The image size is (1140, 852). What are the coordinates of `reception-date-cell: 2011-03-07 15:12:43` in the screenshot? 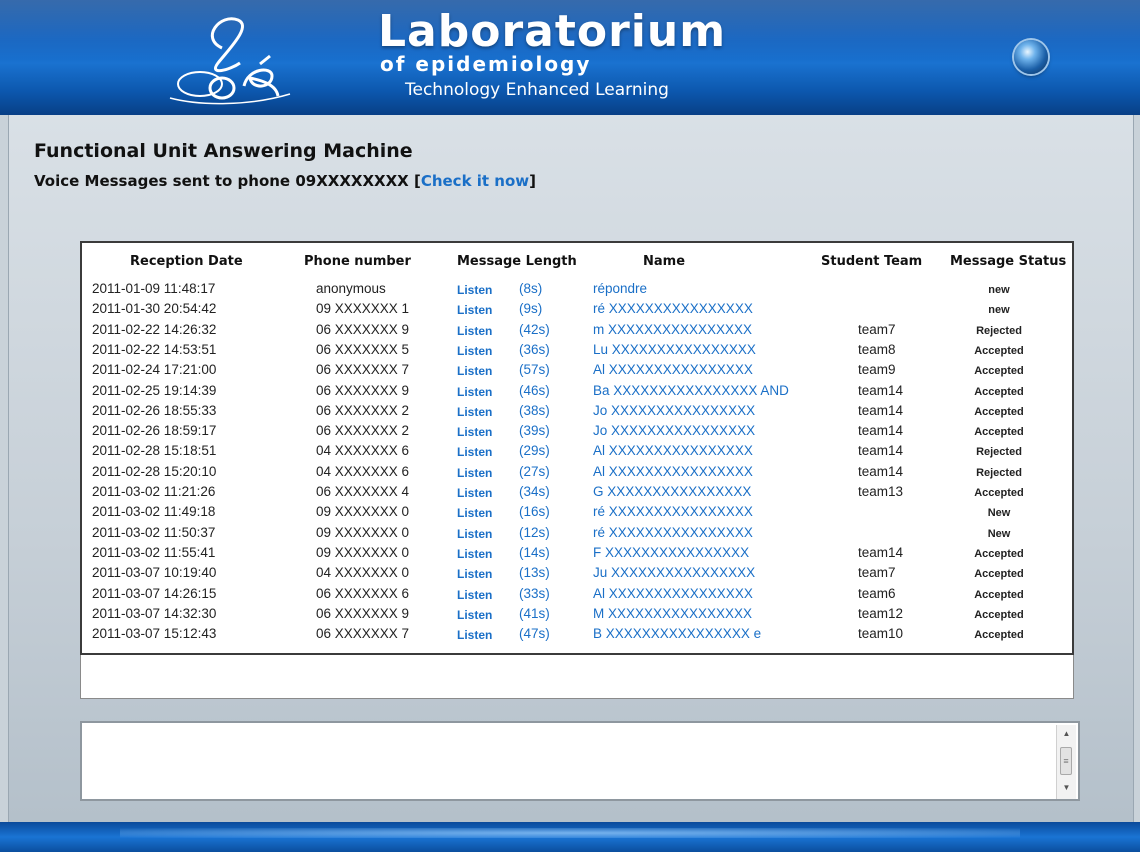 It's located at (154, 634).